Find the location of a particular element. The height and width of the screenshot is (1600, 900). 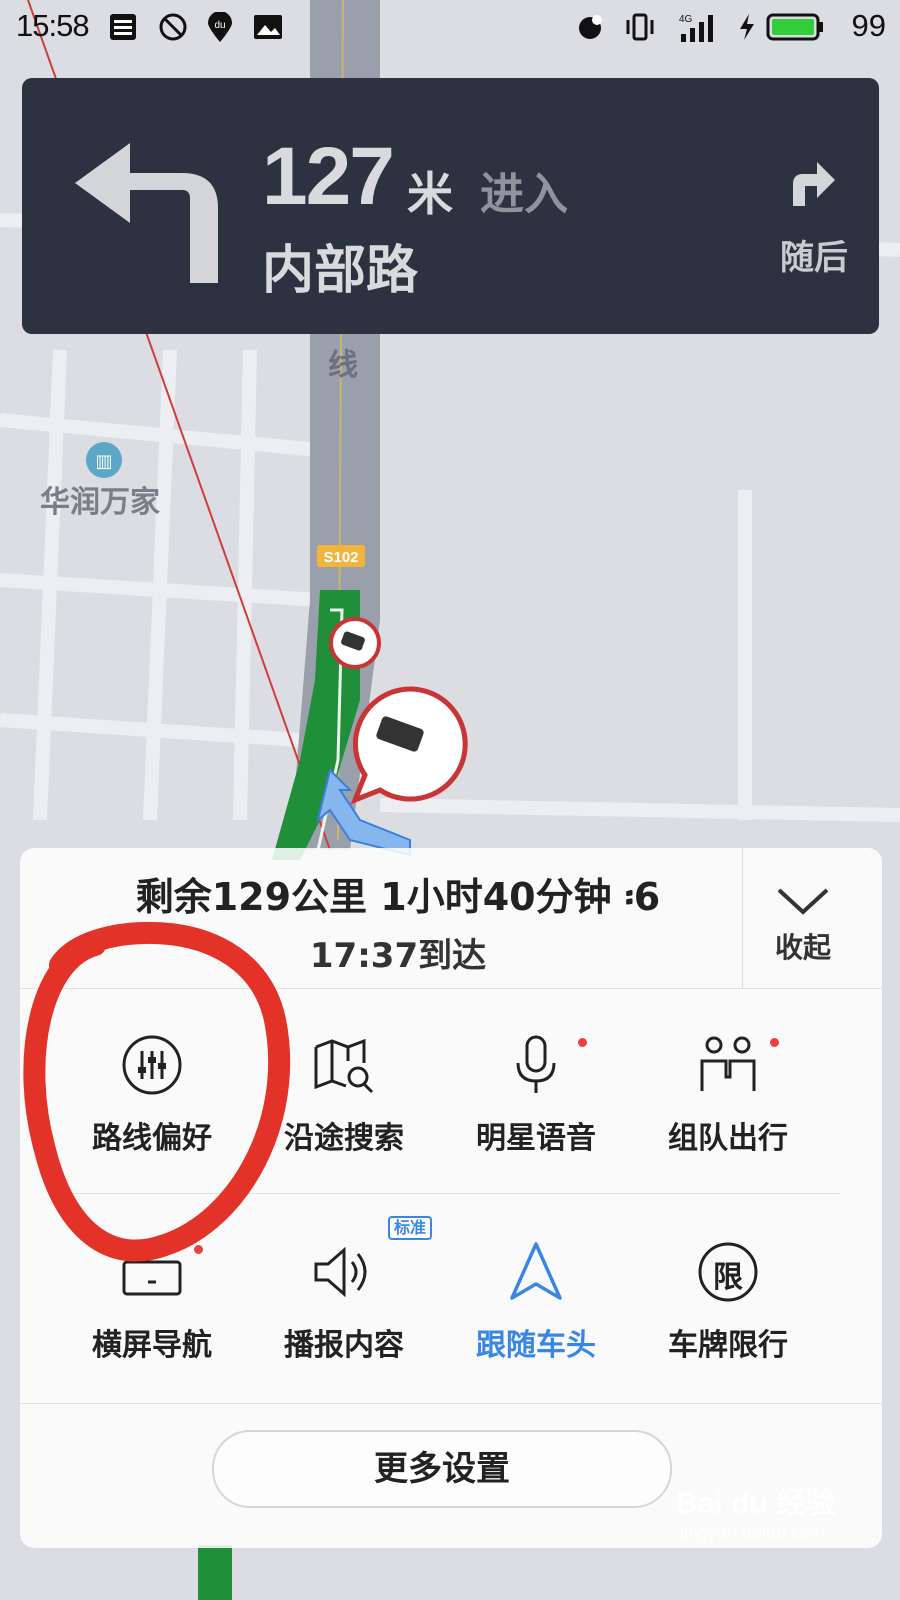

signal-4g-icon: 4G is located at coordinates (696, 28).